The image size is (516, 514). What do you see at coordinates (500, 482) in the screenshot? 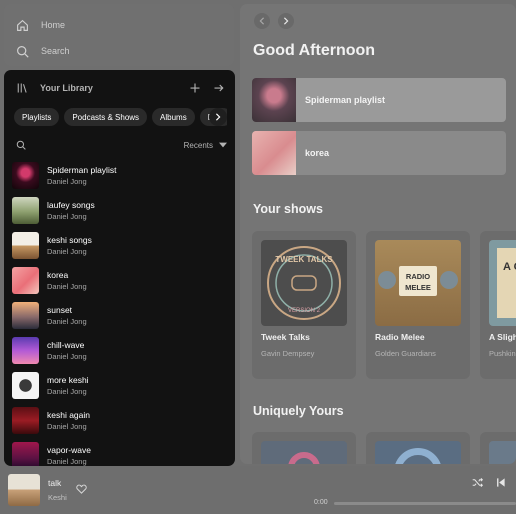
I see `previous-icon` at bounding box center [500, 482].